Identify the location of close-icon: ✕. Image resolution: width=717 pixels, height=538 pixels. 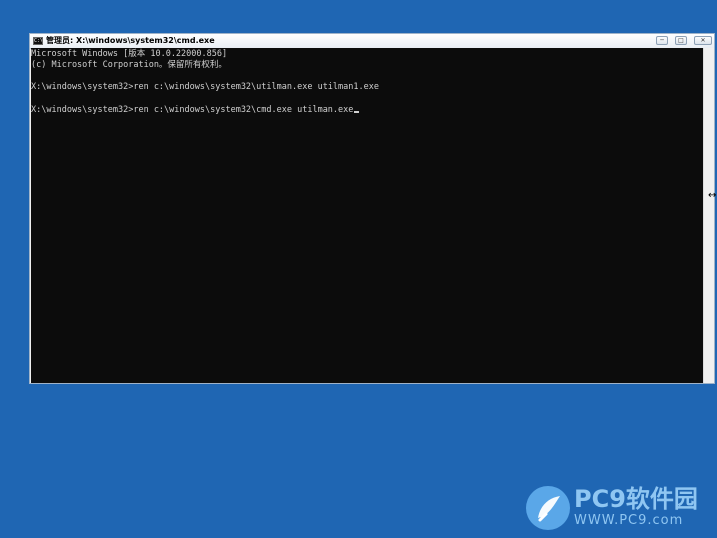
(703, 40).